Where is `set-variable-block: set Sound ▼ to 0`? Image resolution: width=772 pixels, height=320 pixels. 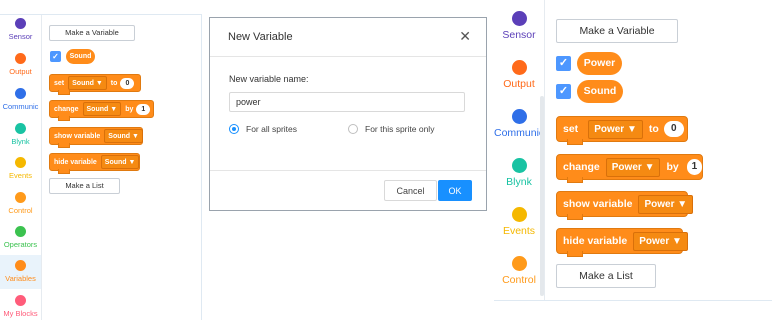 set-variable-block: set Sound ▼ to 0 is located at coordinates (95, 84).